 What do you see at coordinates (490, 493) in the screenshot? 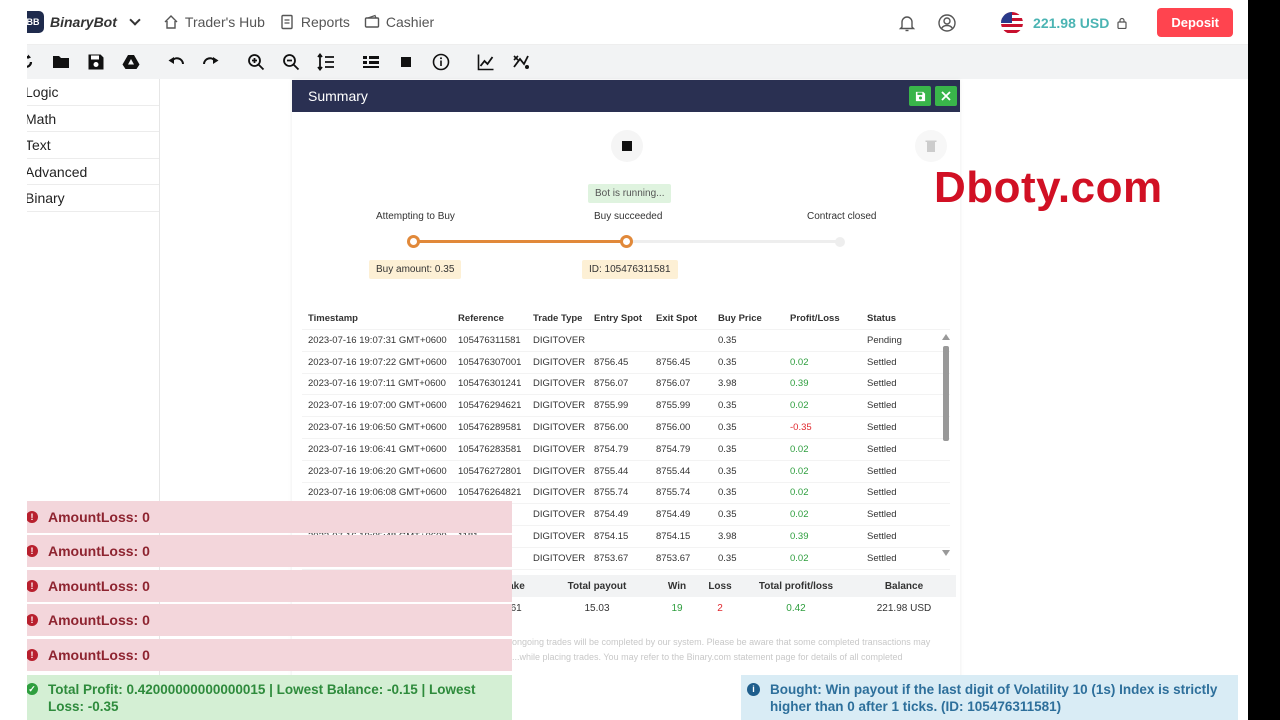
I see `table-cell: 105476264821` at bounding box center [490, 493].